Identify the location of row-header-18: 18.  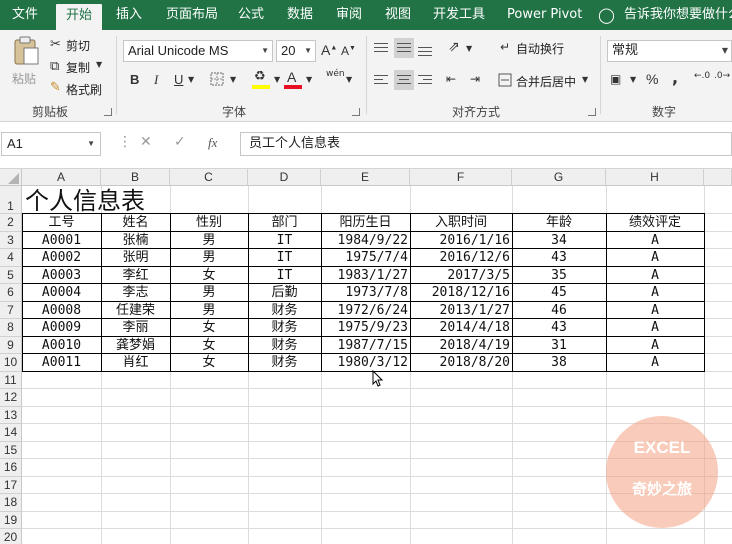
(11, 503).